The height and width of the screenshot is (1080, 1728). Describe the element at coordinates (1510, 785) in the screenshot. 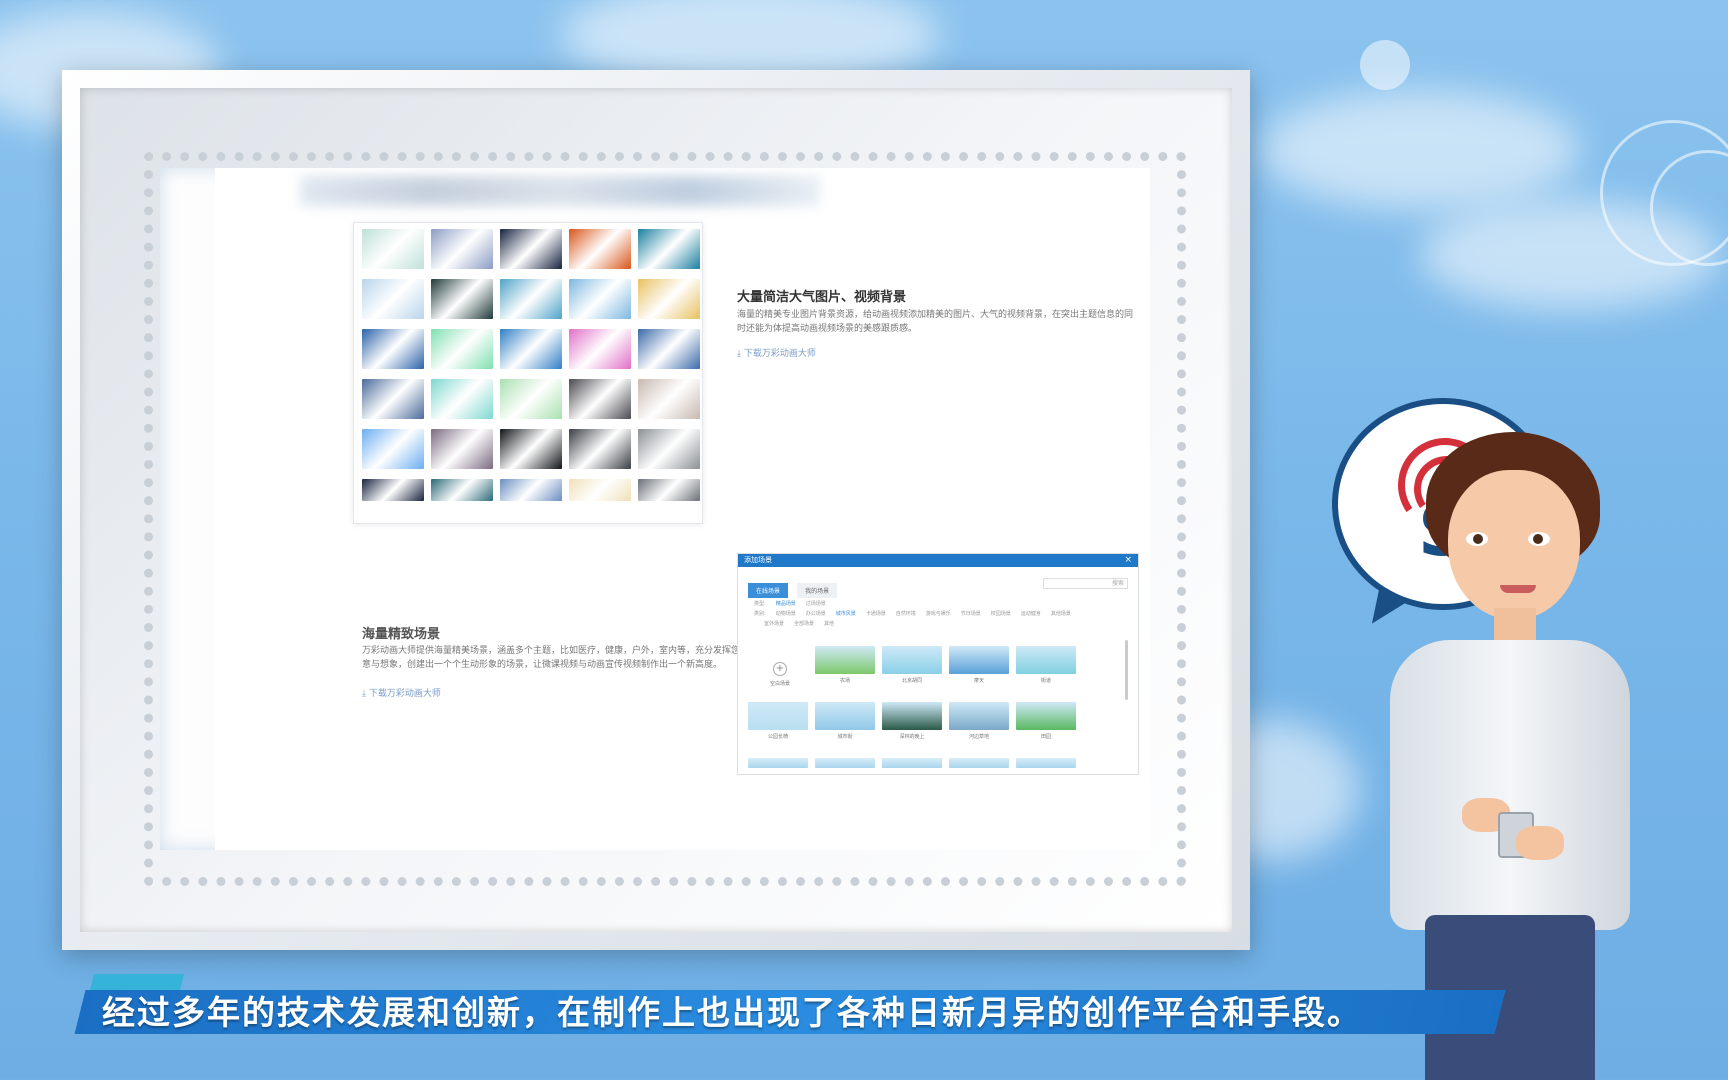

I see `avatar-shirt` at that location.